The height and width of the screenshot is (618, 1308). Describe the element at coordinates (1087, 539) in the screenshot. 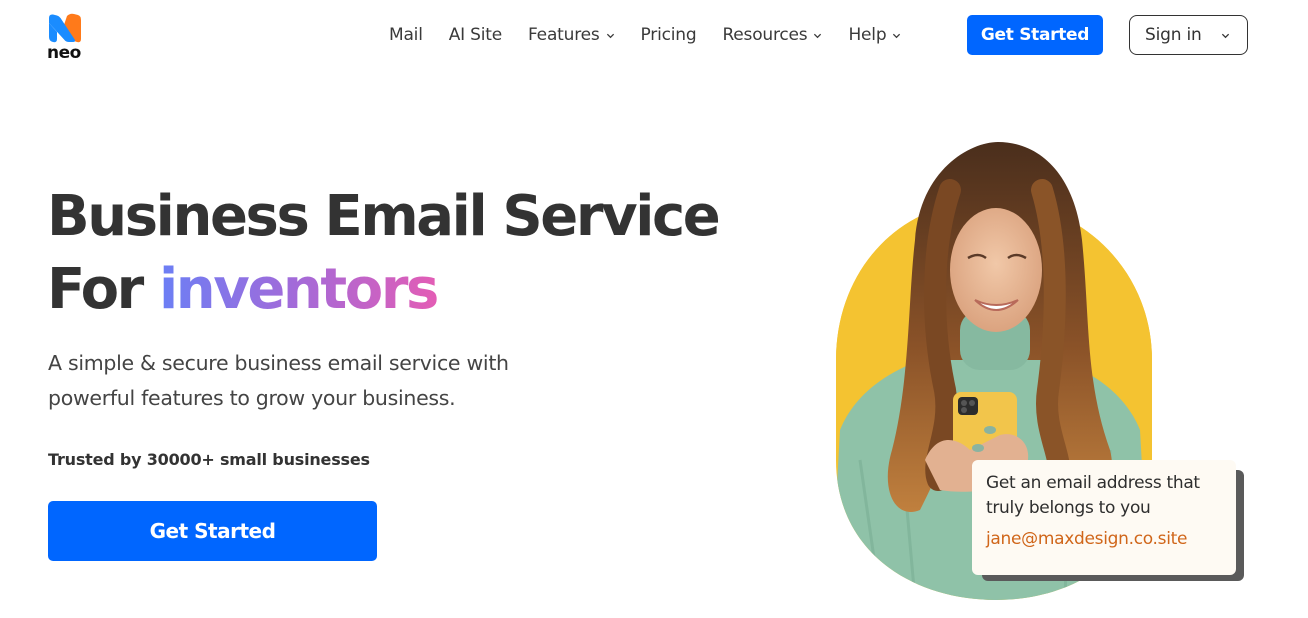

I see `email-card-address: jane@maxdesign.co.site` at that location.